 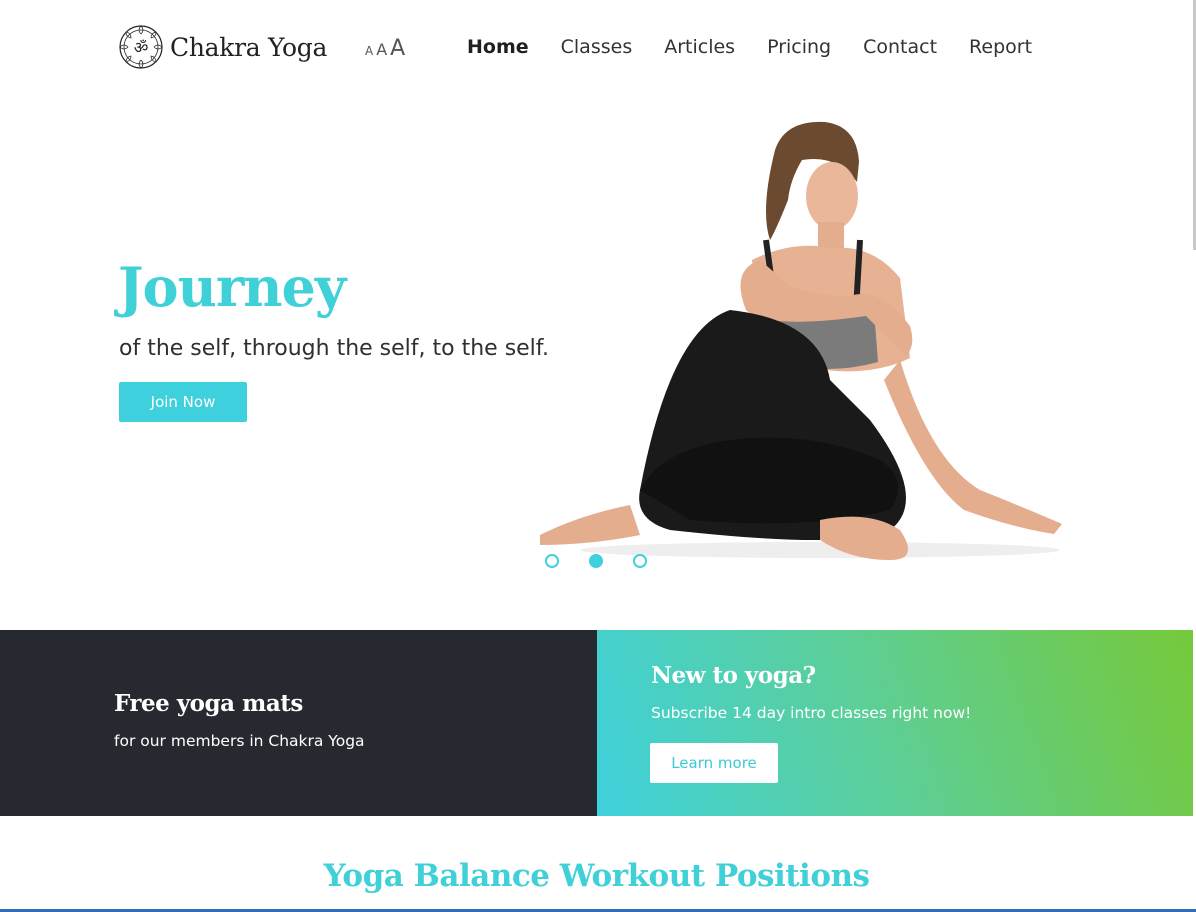 What do you see at coordinates (597, 47) in the screenshot?
I see `nav-item-classes: Classes` at bounding box center [597, 47].